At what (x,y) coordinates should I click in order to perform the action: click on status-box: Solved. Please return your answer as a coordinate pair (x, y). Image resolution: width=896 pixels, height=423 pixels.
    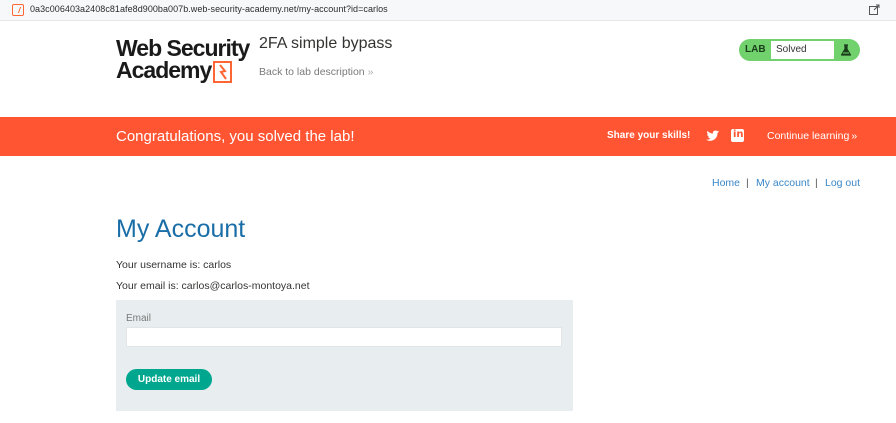
    Looking at the image, I should click on (802, 50).